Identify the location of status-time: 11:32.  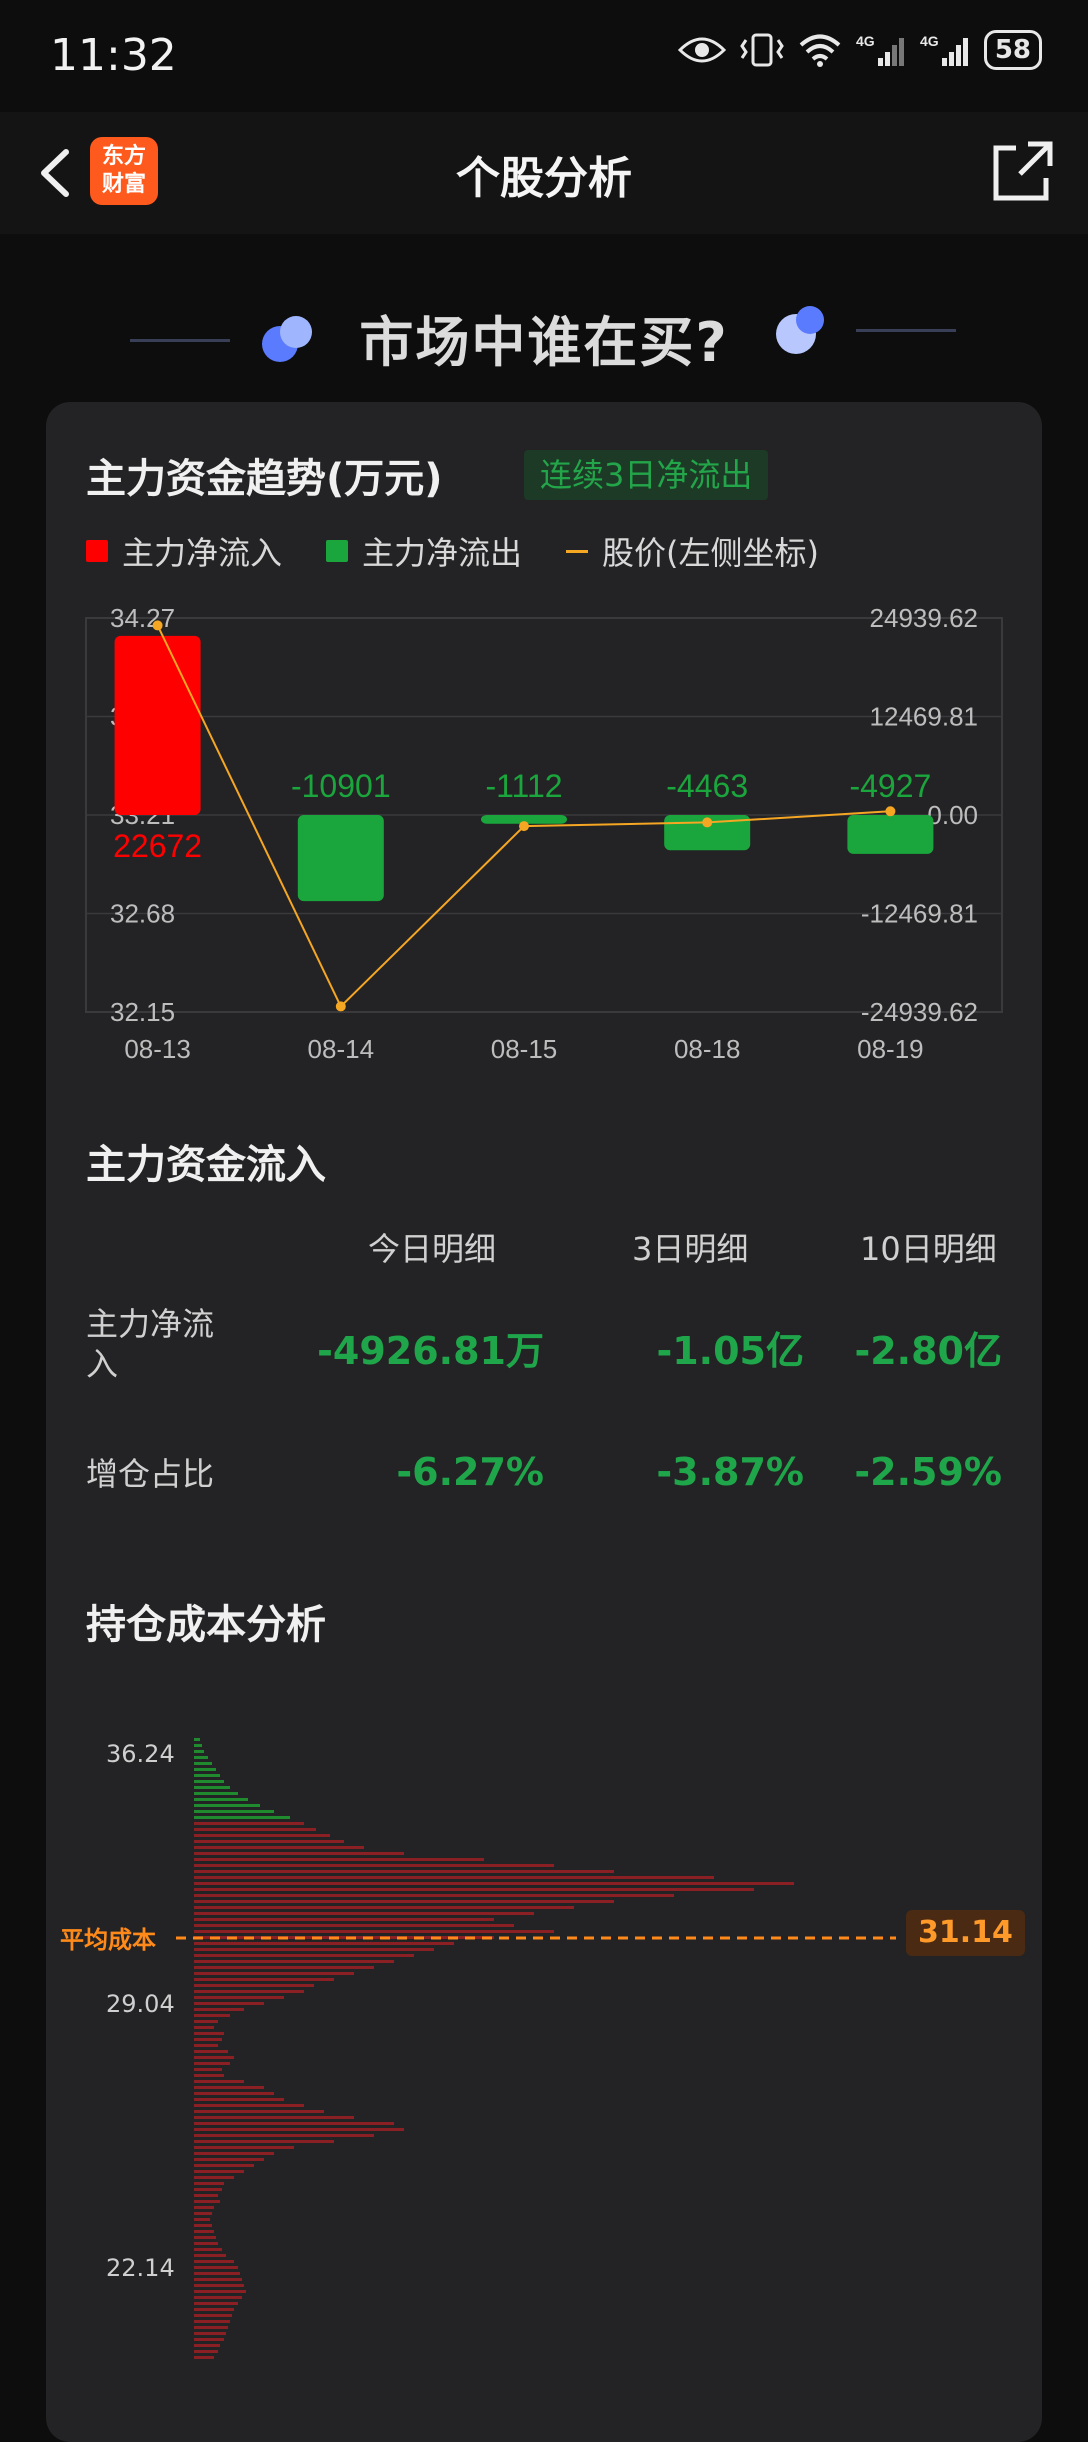
(113, 55).